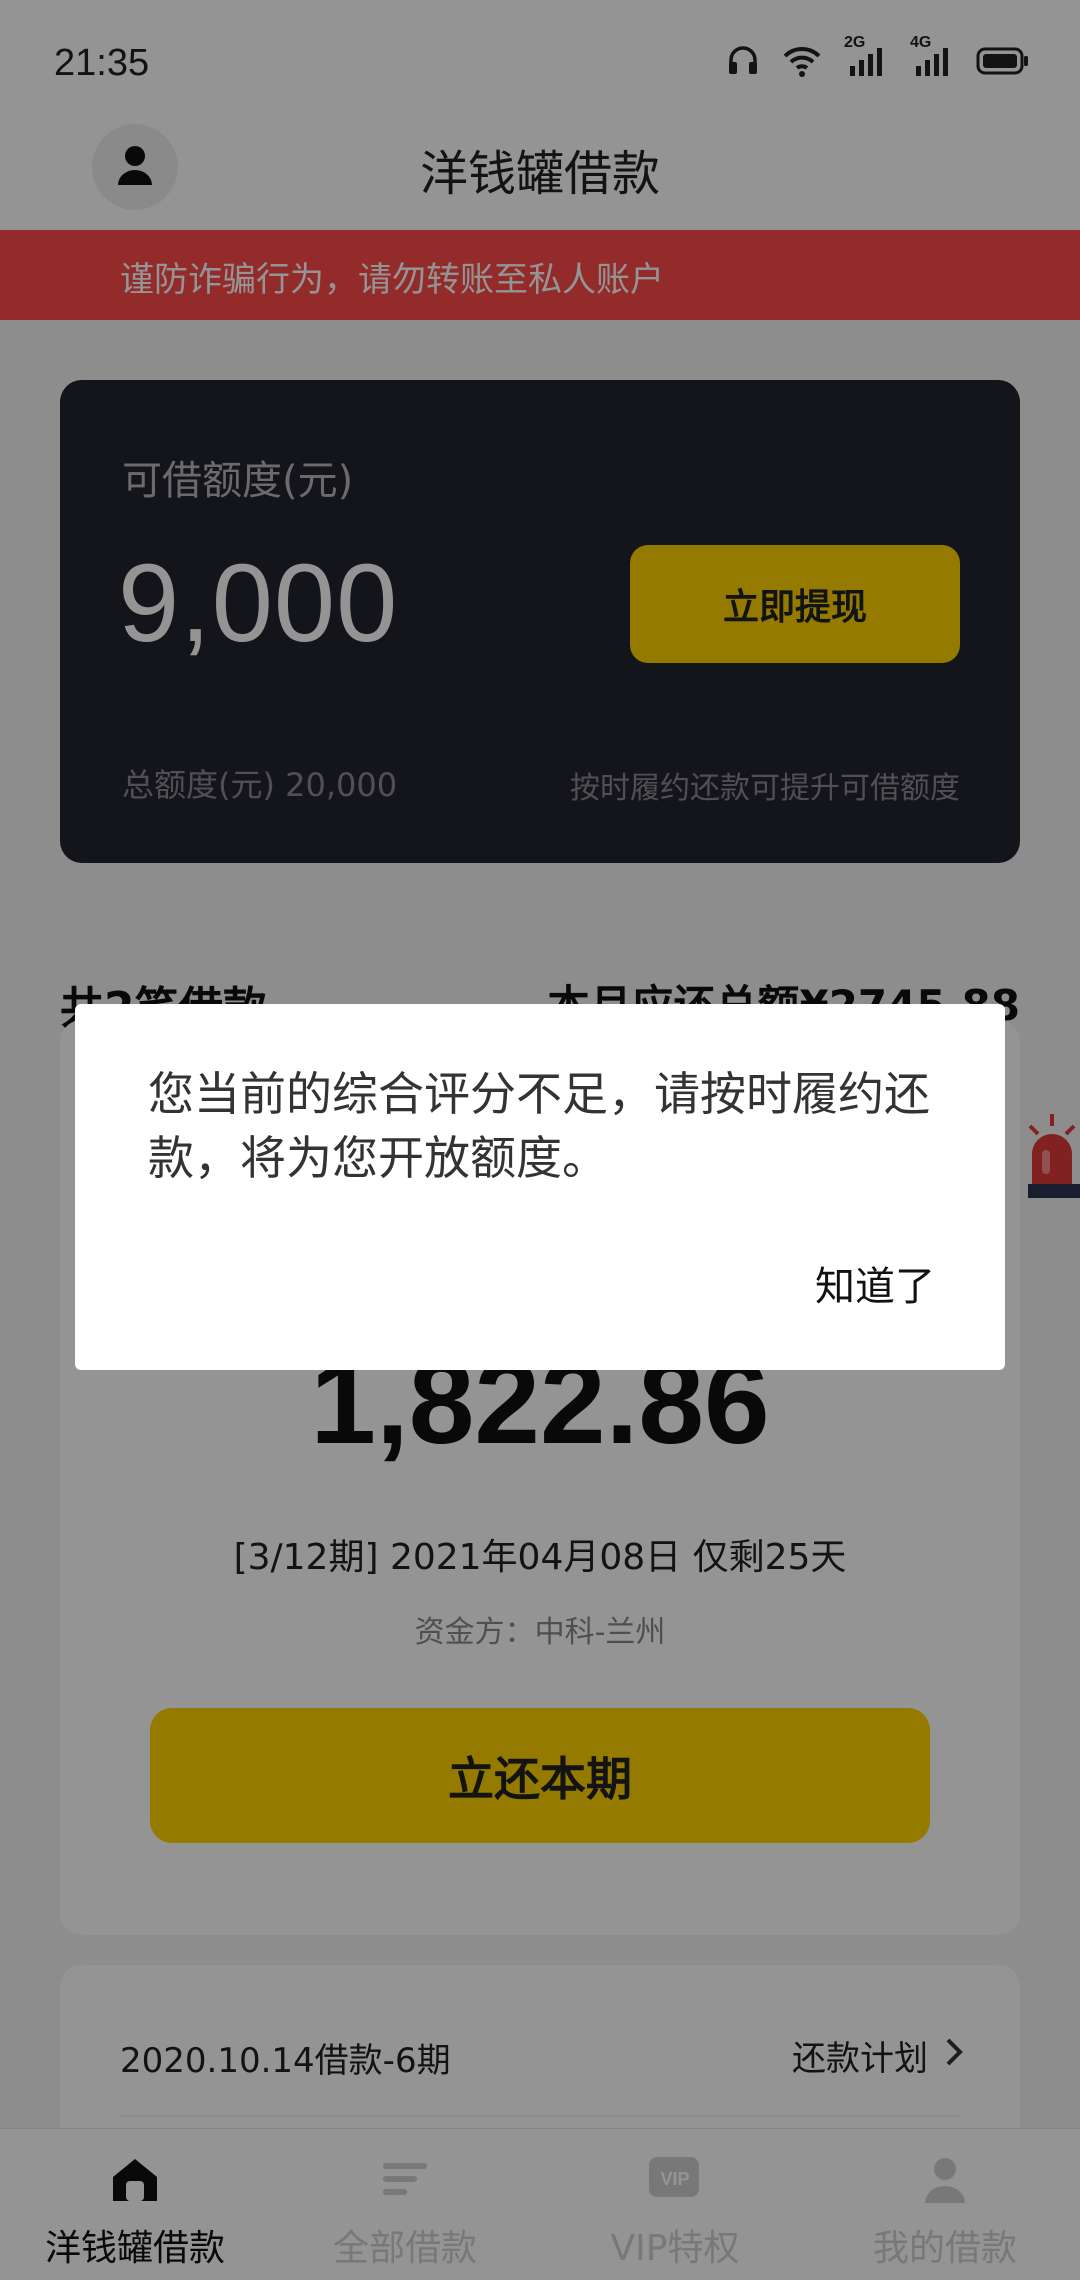 The width and height of the screenshot is (1080, 2280). What do you see at coordinates (539, 1126) in the screenshot?
I see `dialog-message: 您当前的综合评分不足，请按时履约还款，将为您开放额度。` at bounding box center [539, 1126].